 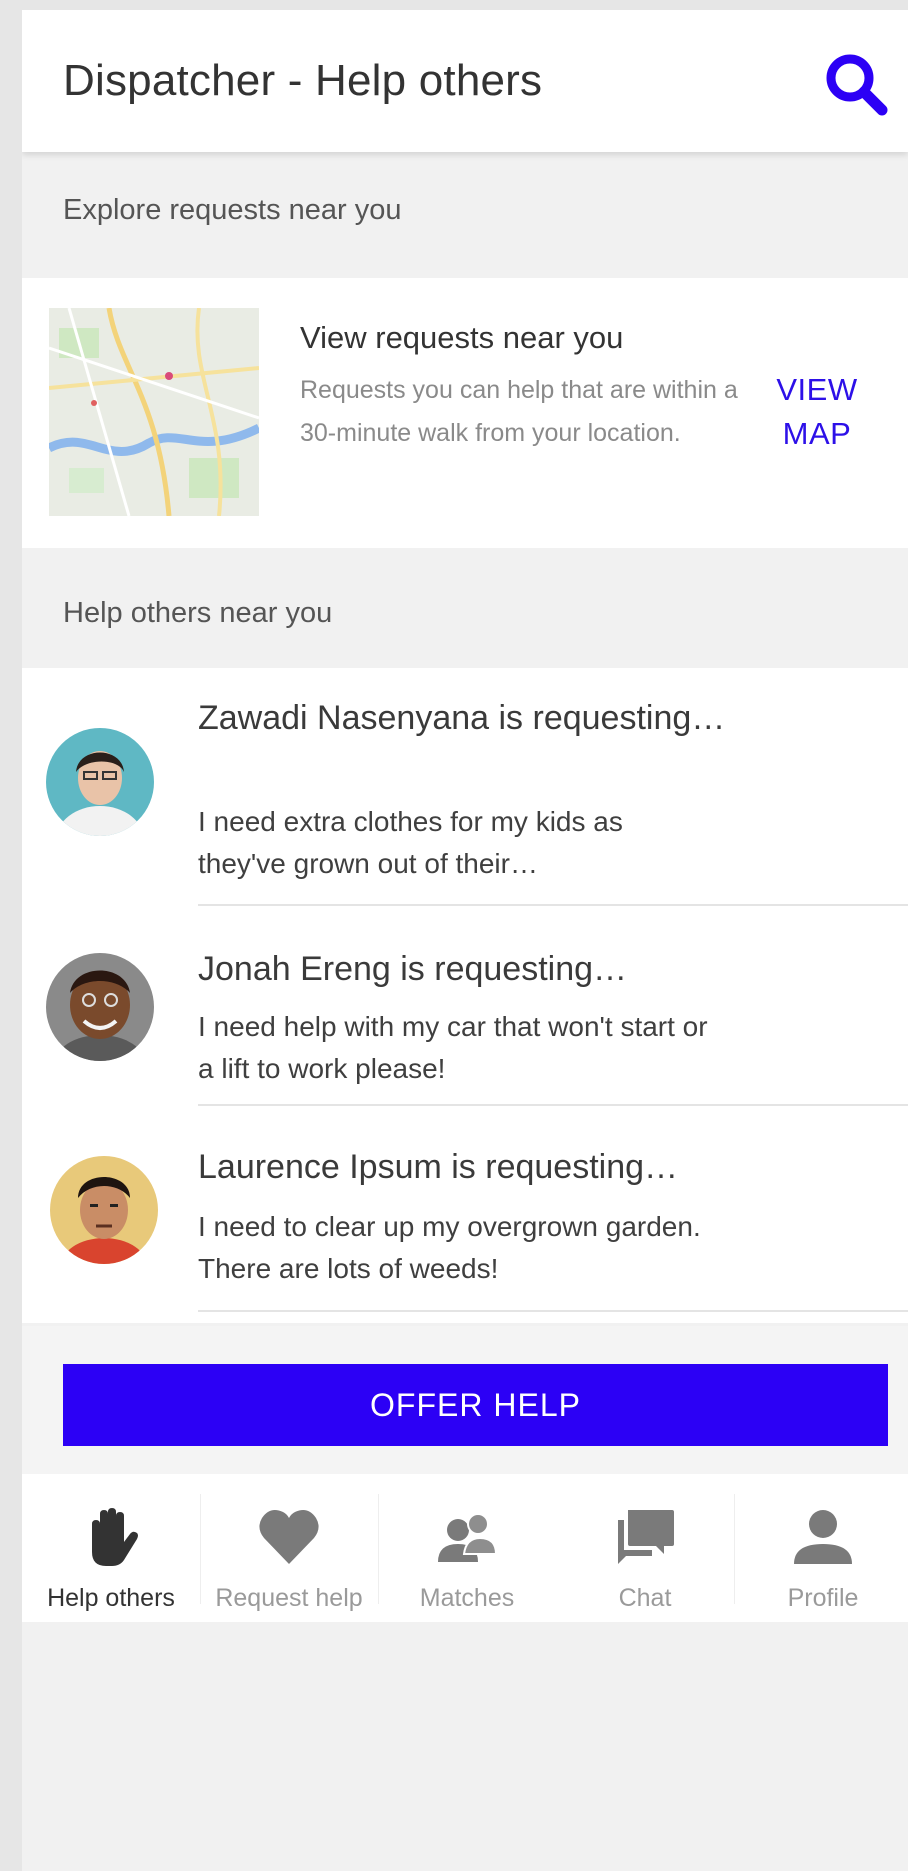 What do you see at coordinates (817, 433) in the screenshot?
I see `view-map-label-line2: MAP` at bounding box center [817, 433].